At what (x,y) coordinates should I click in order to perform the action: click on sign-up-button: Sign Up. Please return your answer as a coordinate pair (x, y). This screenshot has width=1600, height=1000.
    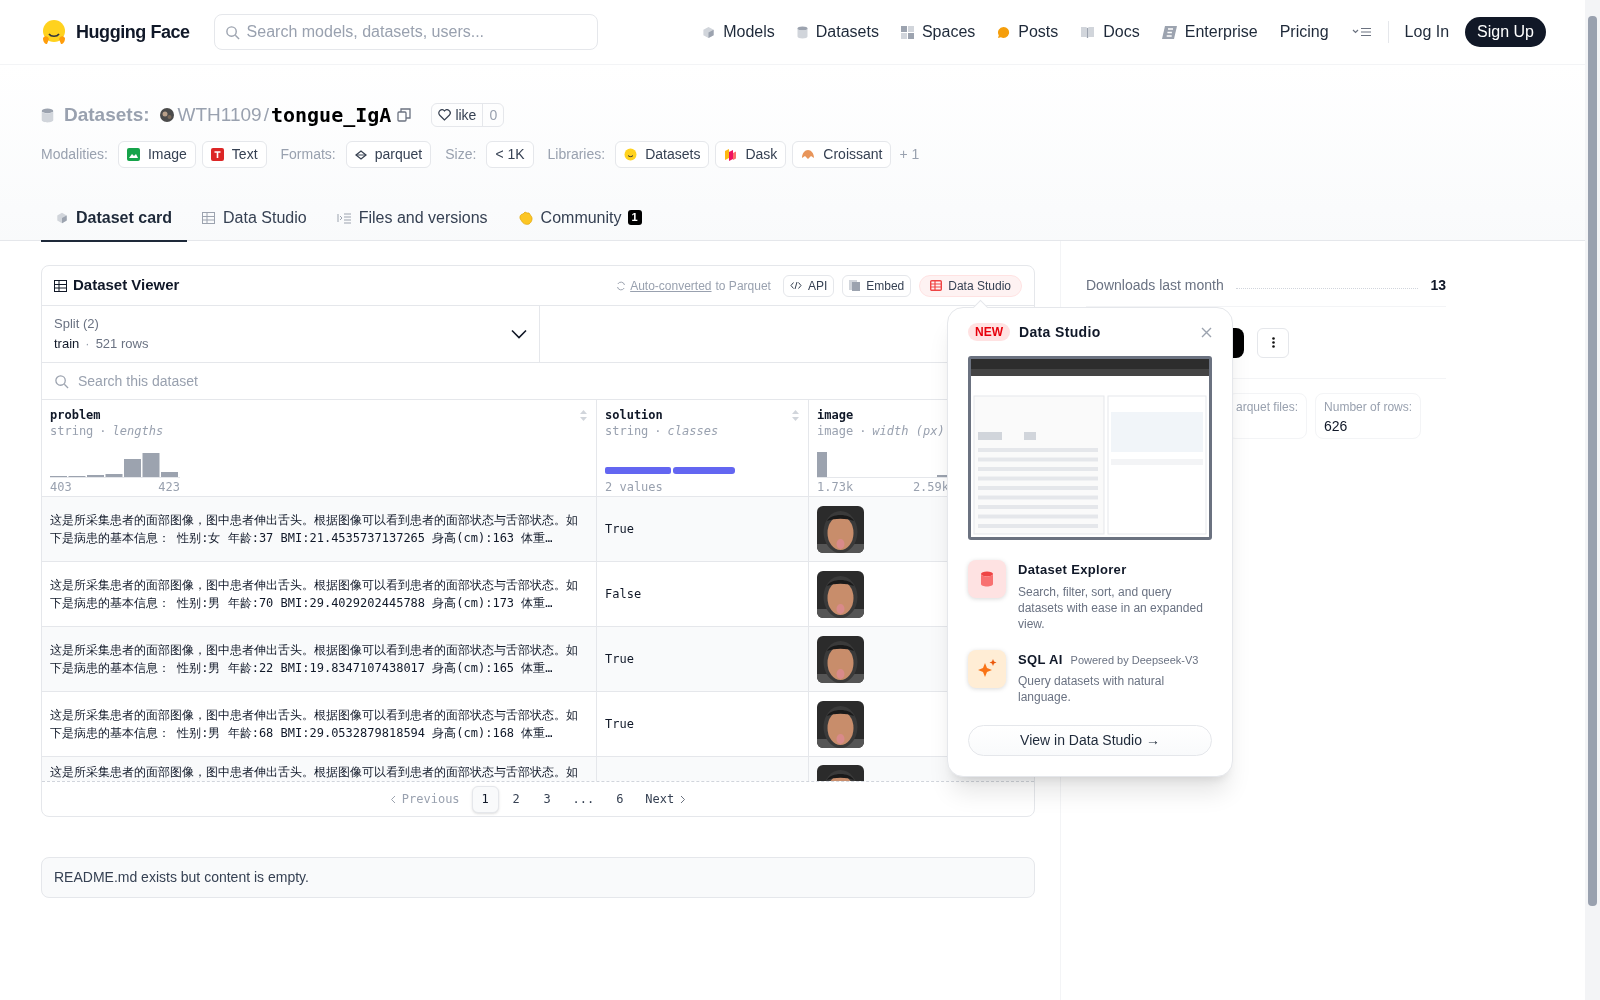
    Looking at the image, I should click on (1505, 32).